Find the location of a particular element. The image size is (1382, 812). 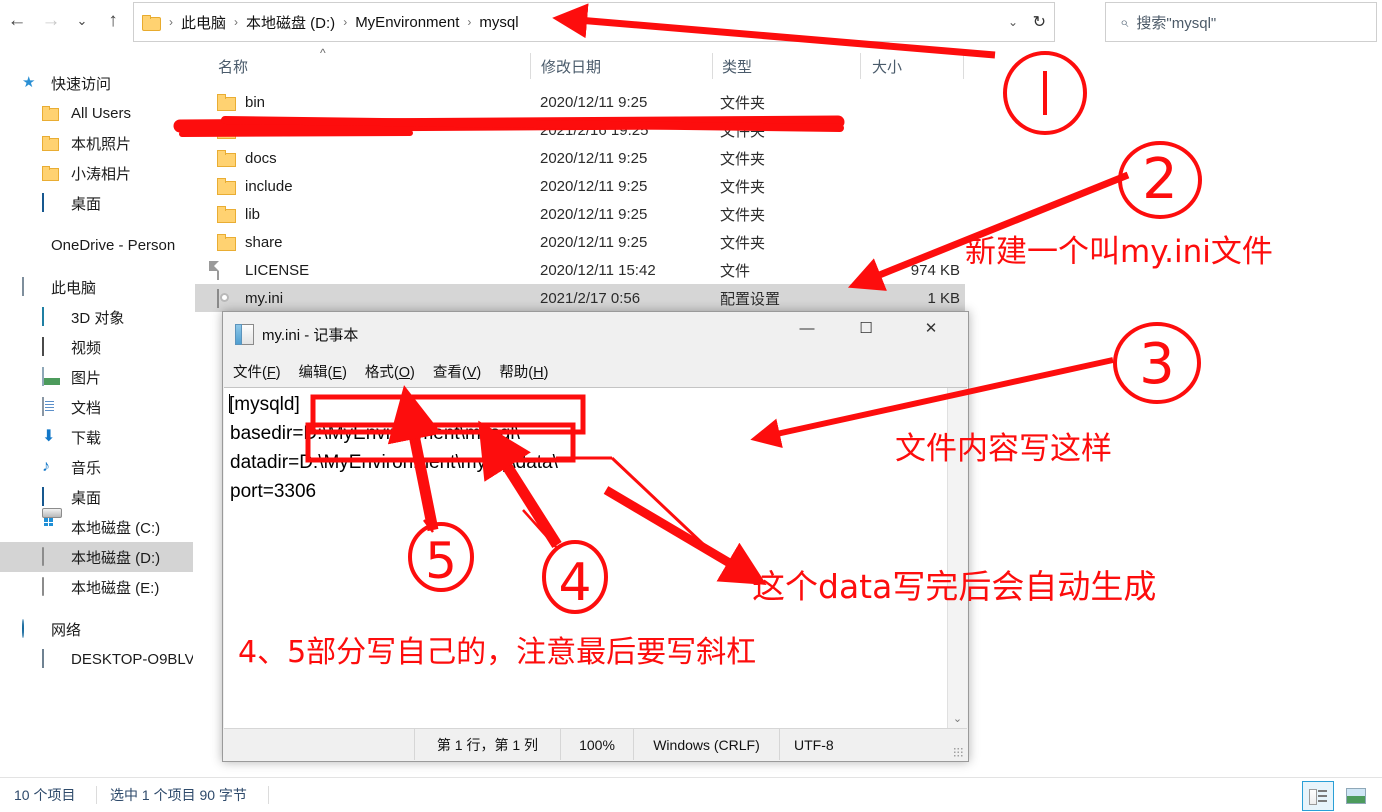

sidebar-item-本地磁盘c: 本地磁盘 (C:) is located at coordinates (96, 527).